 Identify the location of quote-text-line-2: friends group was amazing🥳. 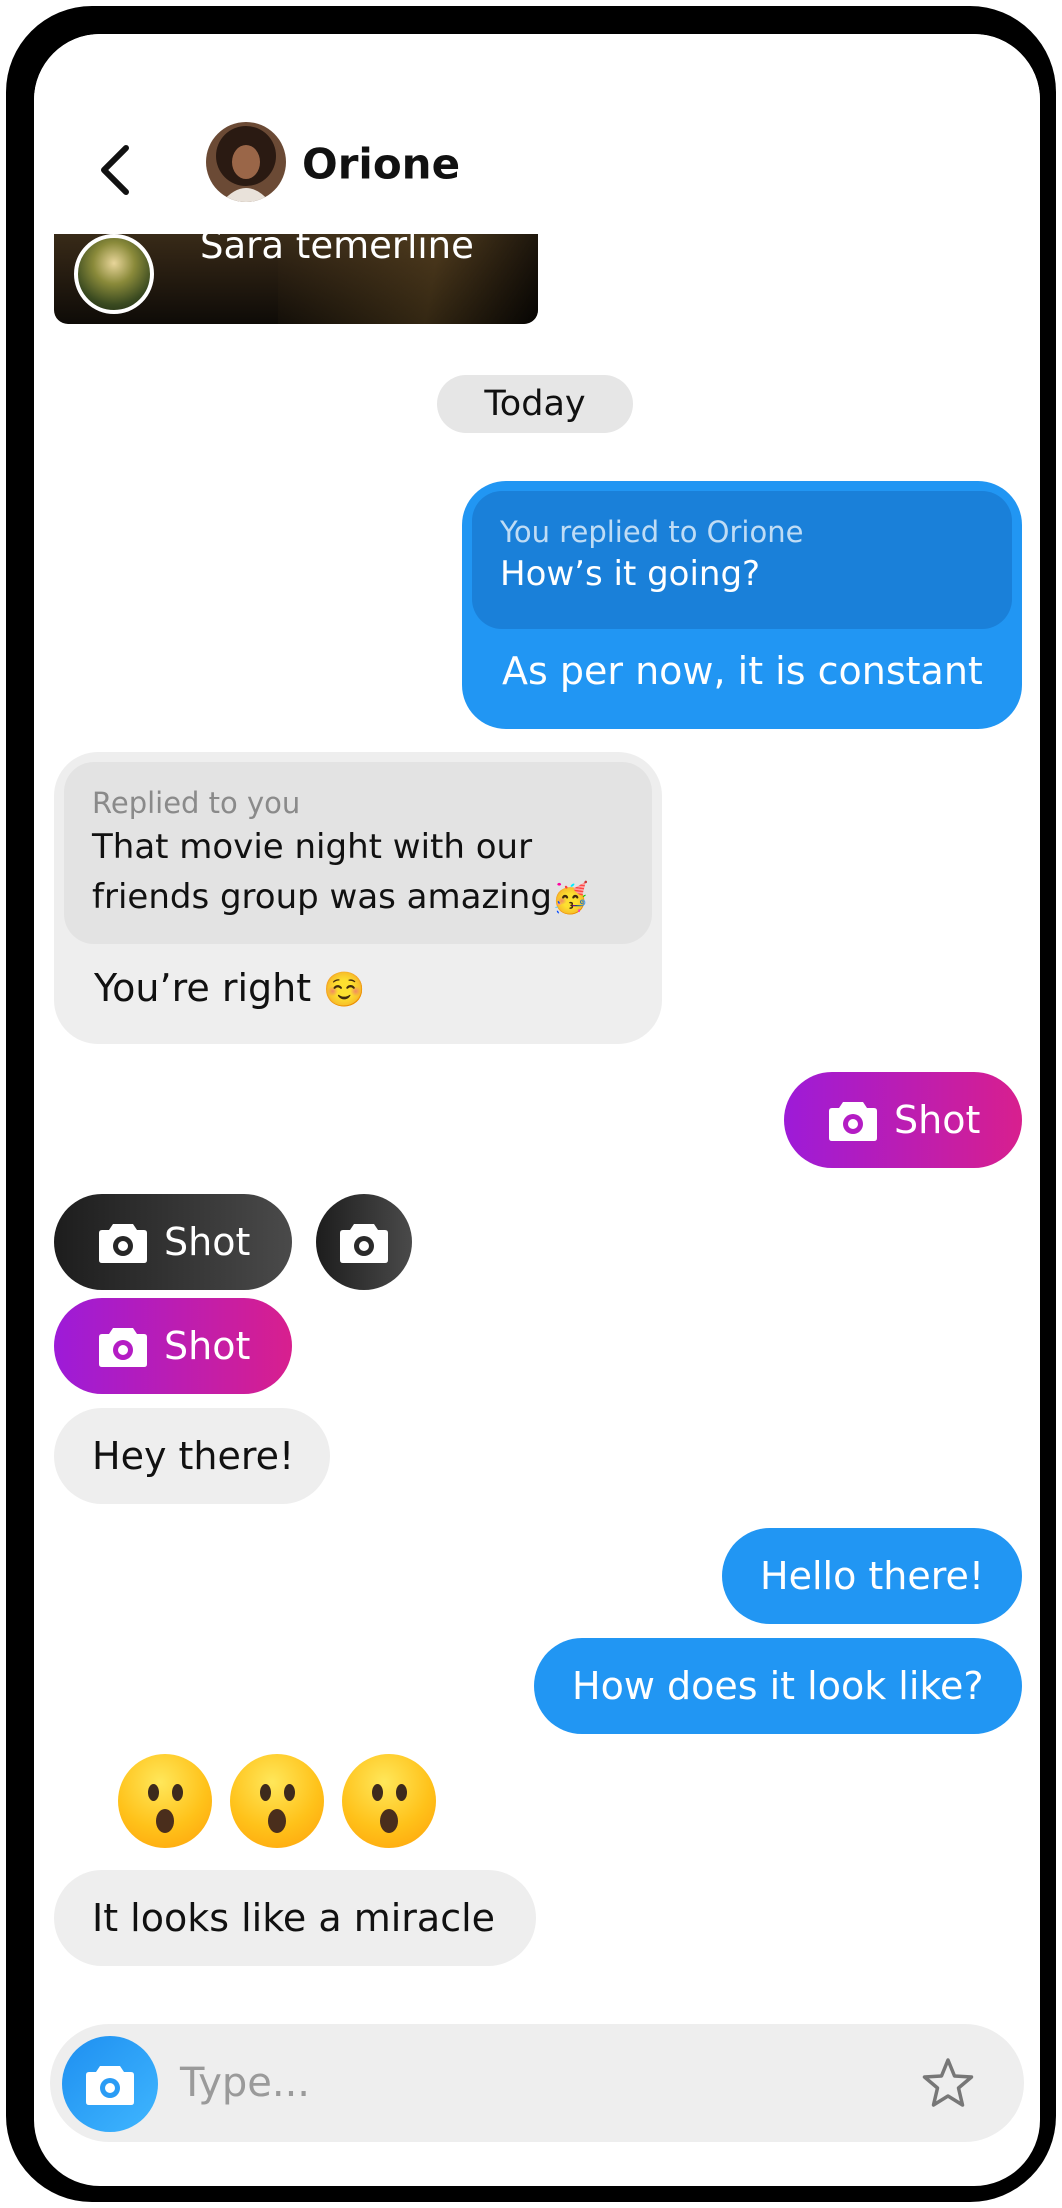
(341, 897).